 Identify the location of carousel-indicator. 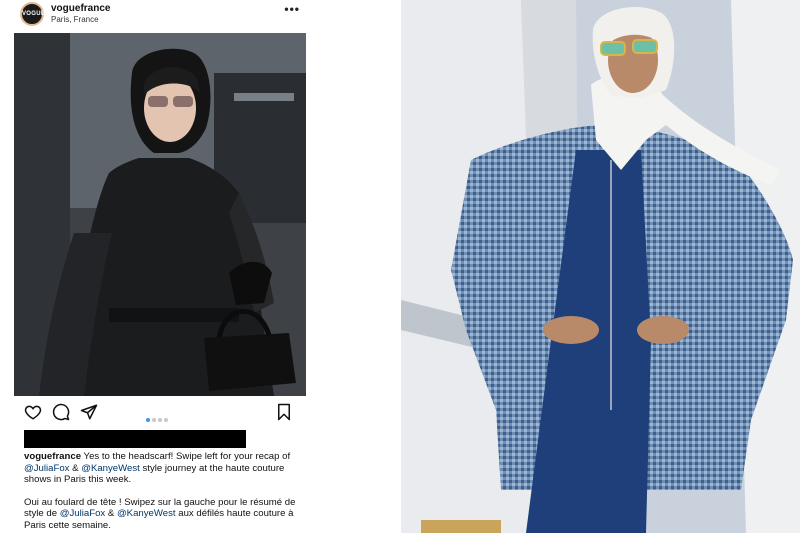
(158, 418).